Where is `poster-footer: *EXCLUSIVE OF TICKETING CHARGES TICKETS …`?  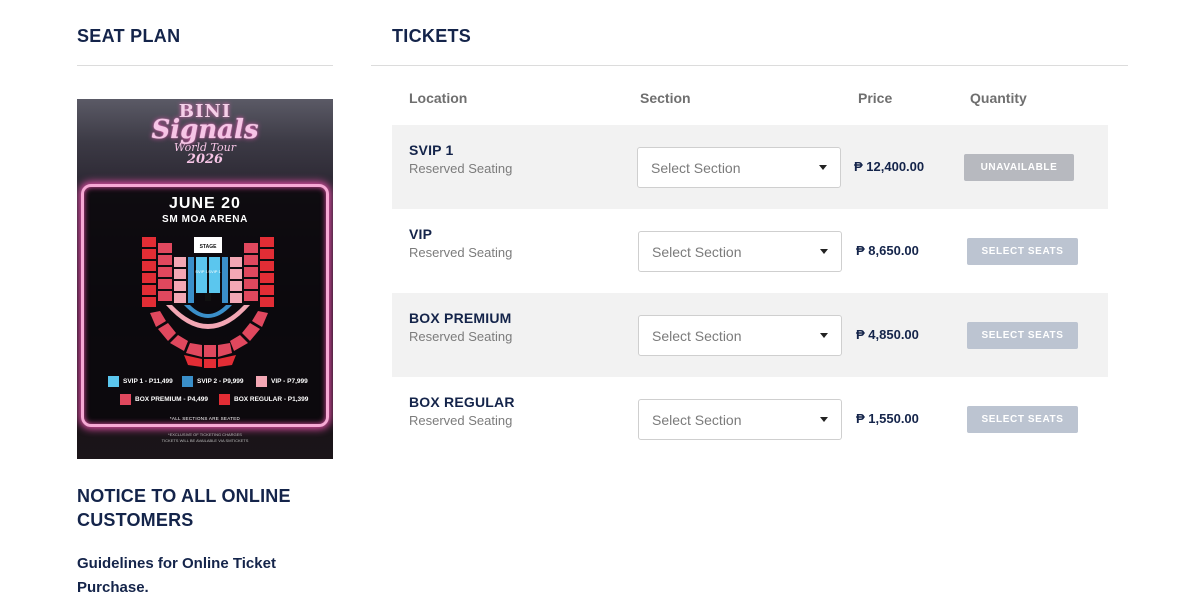 poster-footer: *EXCLUSIVE OF TICKETING CHARGES TICKETS … is located at coordinates (205, 438).